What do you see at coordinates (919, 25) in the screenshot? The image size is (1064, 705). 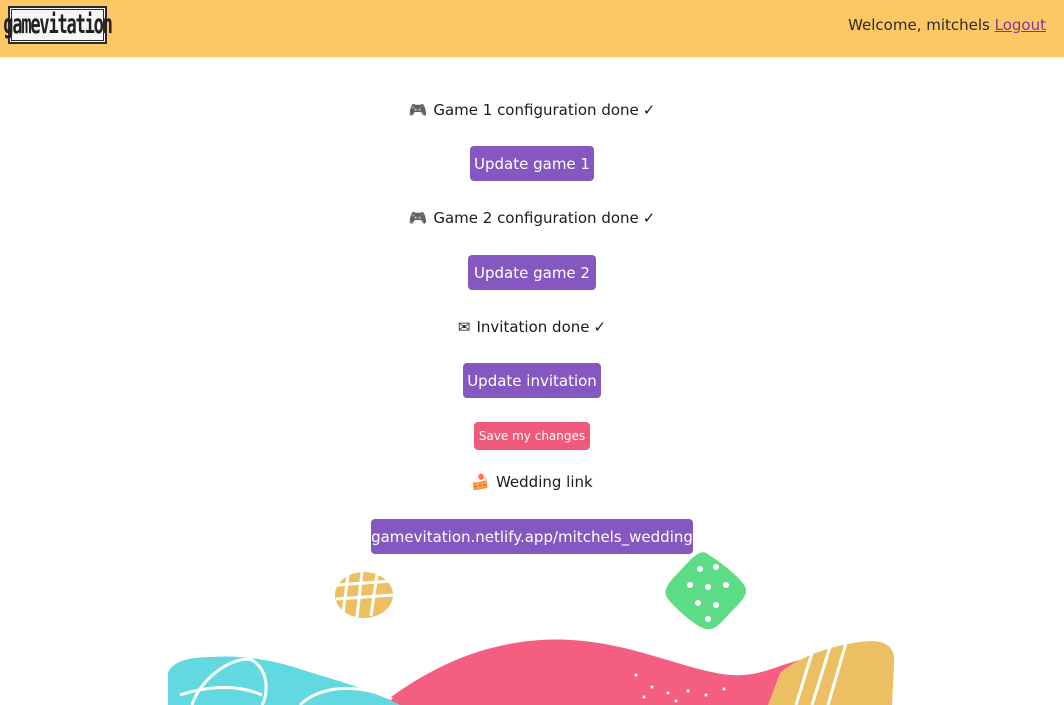 I see `welcome-text: Welcome, mitchels` at bounding box center [919, 25].